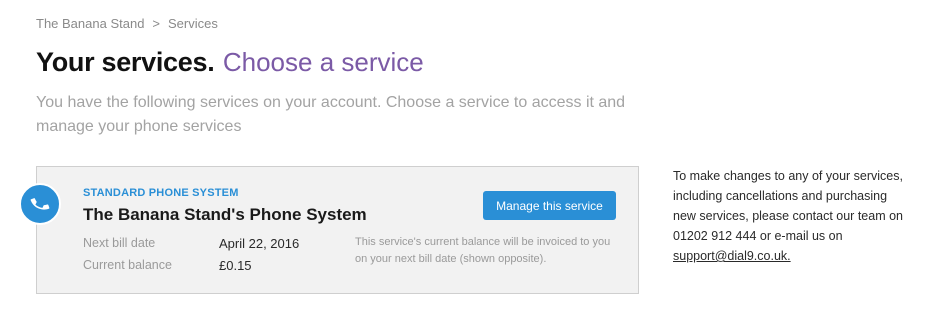 Image resolution: width=930 pixels, height=336 pixels. Describe the element at coordinates (161, 193) in the screenshot. I see `service-type-label: STANDARD PHONE SYSTEM` at that location.